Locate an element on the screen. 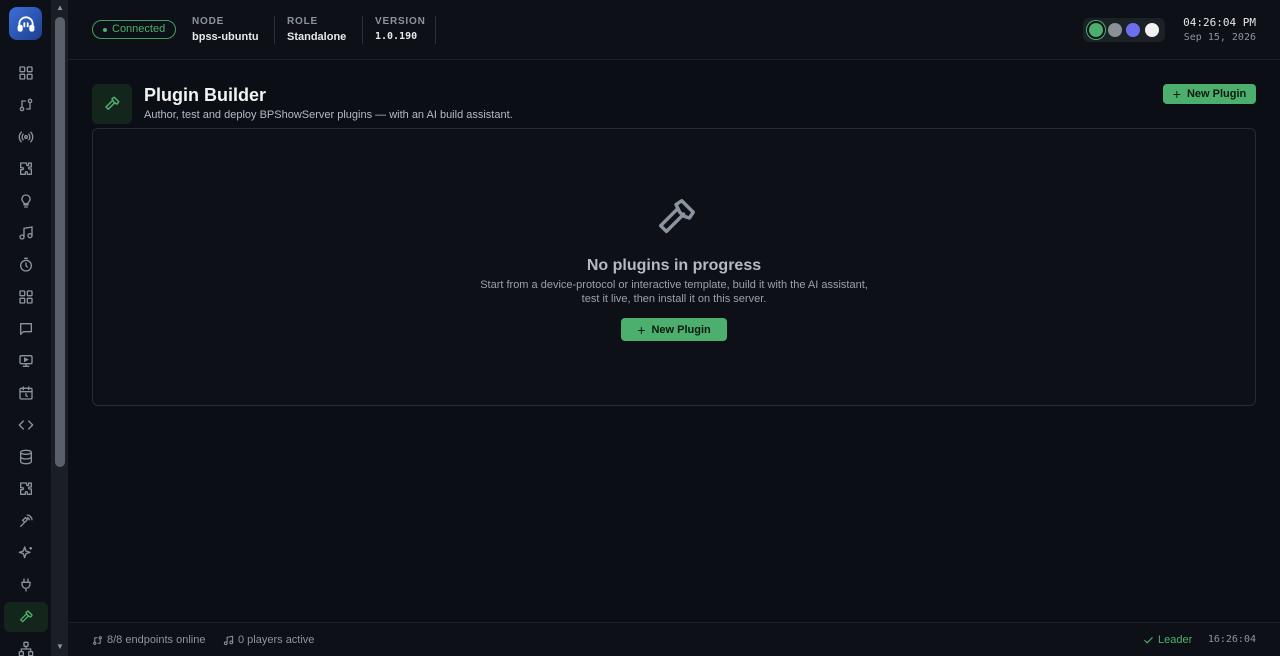 This screenshot has height=656, width=1280. dashboard-icon is located at coordinates (26, 73).